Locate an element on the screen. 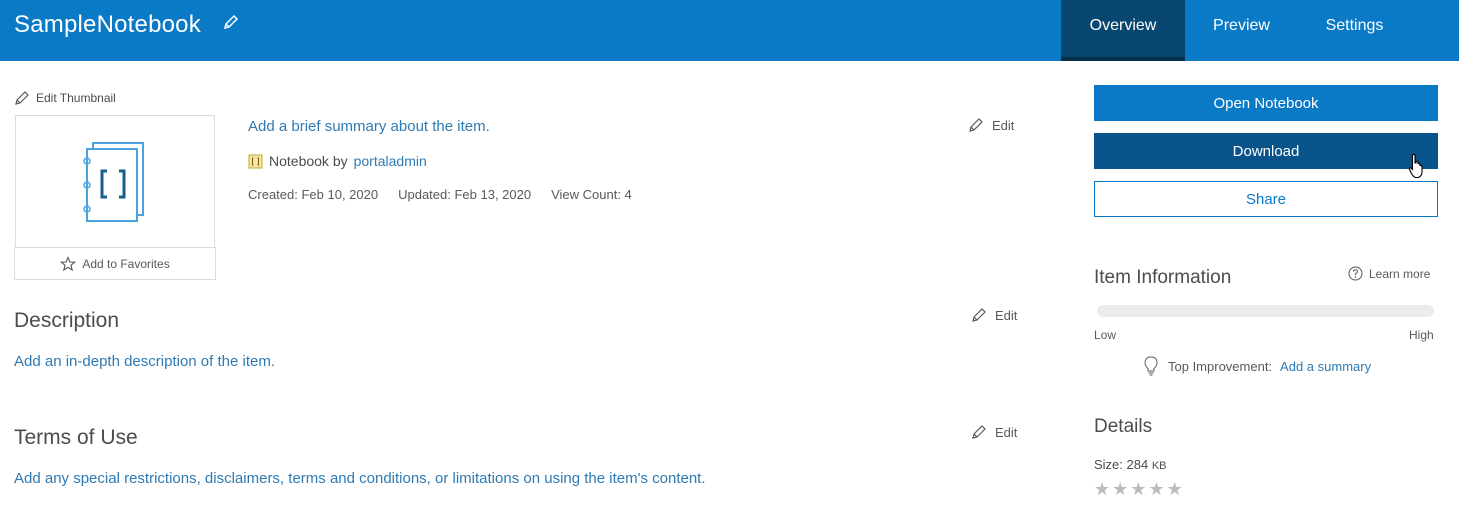 This screenshot has height=515, width=1459. rating-stars: ★ ★ ★ ★ ★ is located at coordinates (1138, 489).